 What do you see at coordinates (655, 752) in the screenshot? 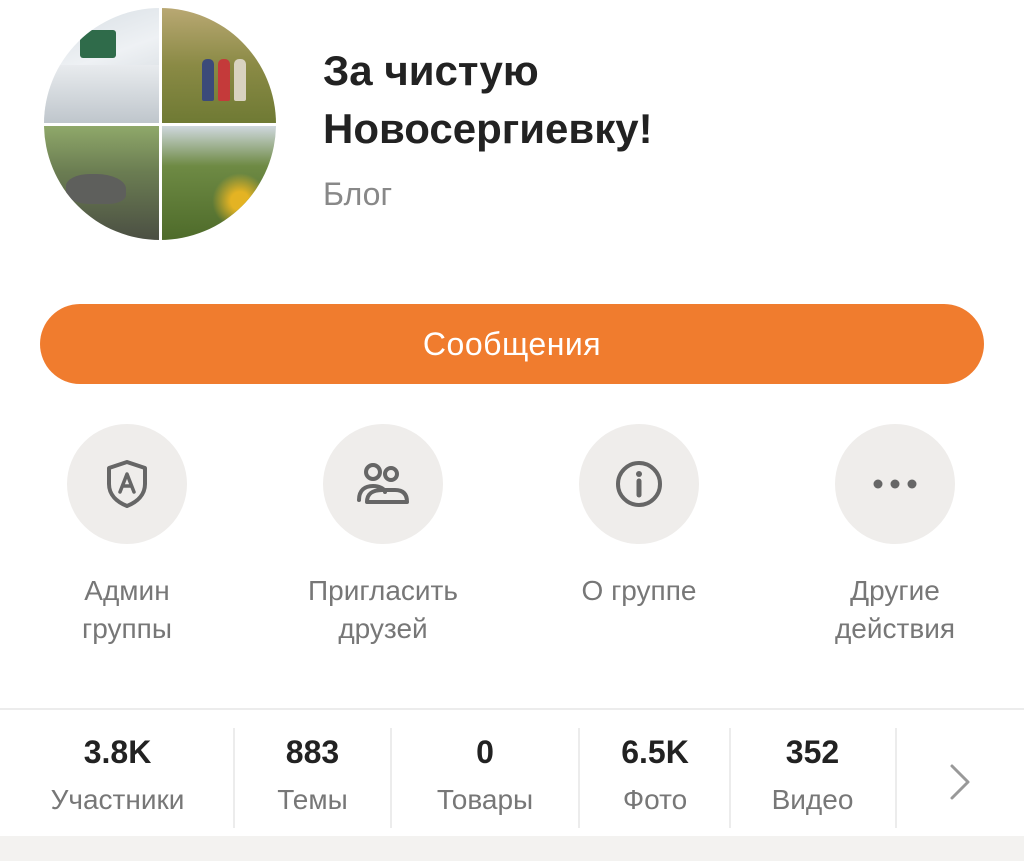
I see `stat-photos-value: 6.5K` at bounding box center [655, 752].